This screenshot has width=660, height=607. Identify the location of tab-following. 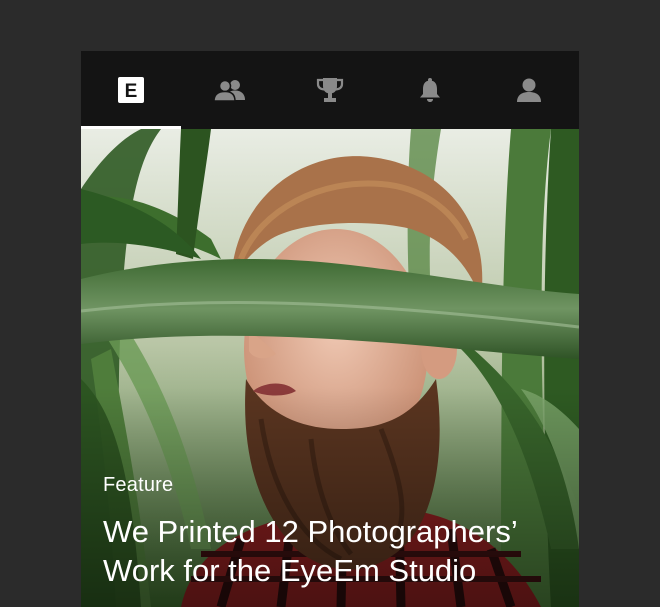
(231, 90).